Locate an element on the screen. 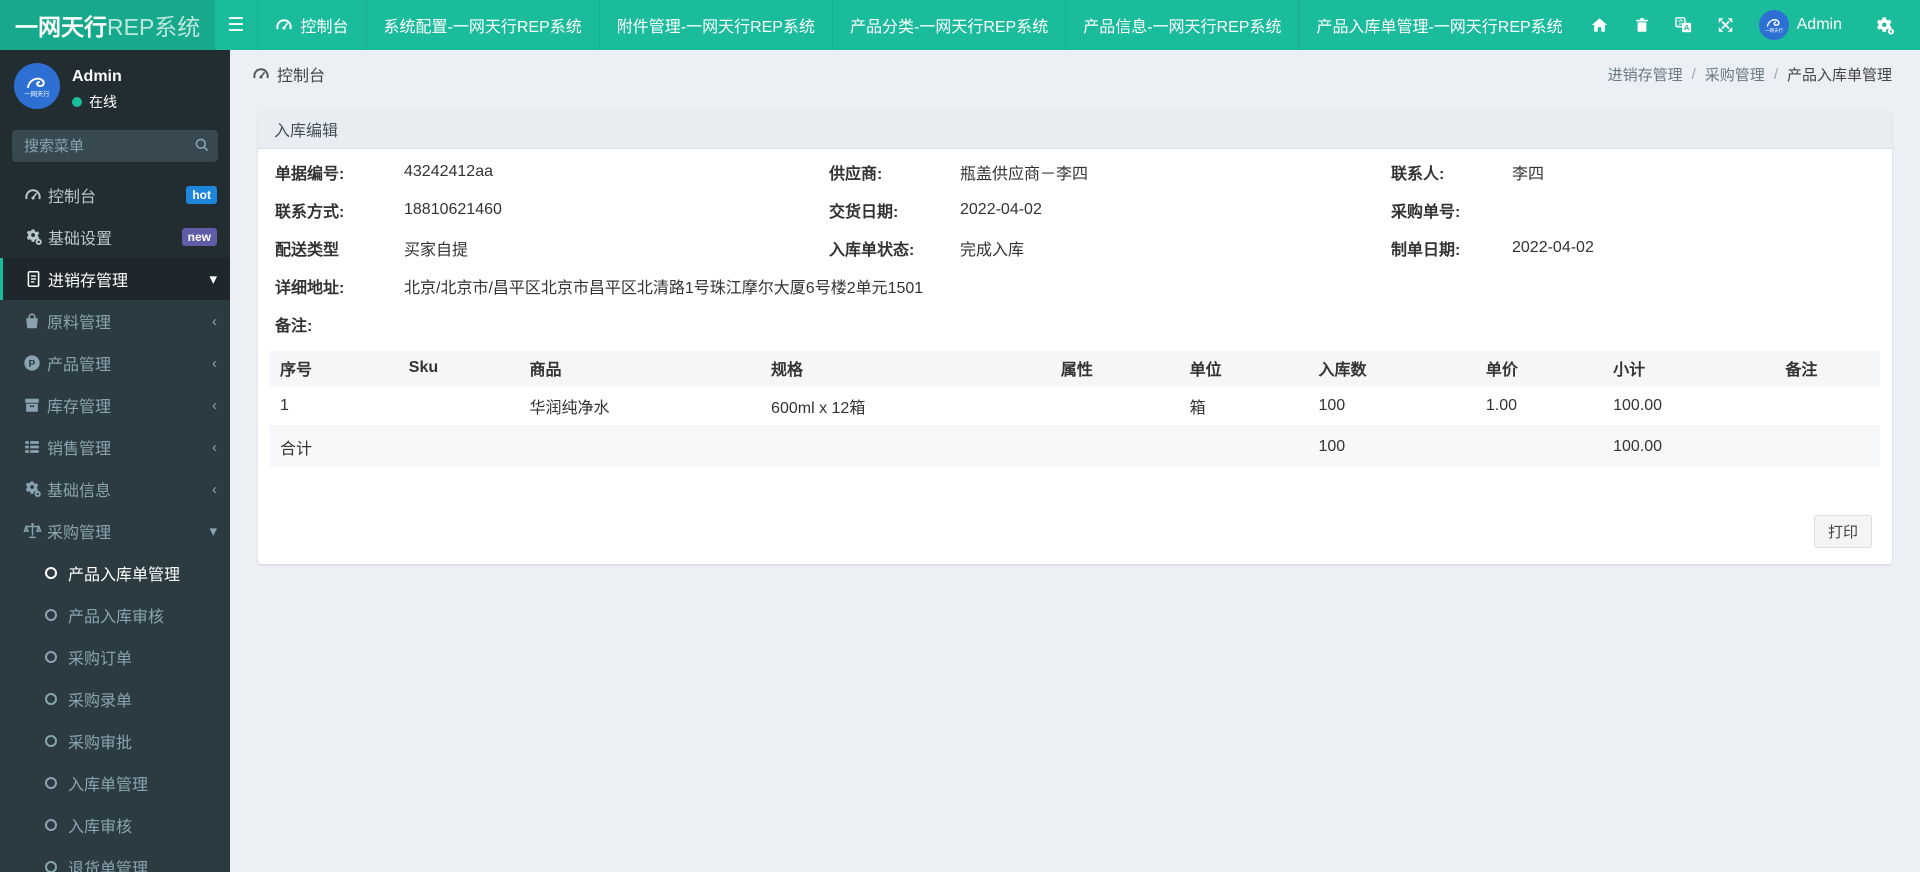 This screenshot has height=872, width=1920. table-cell: 箱 is located at coordinates (1244, 406).